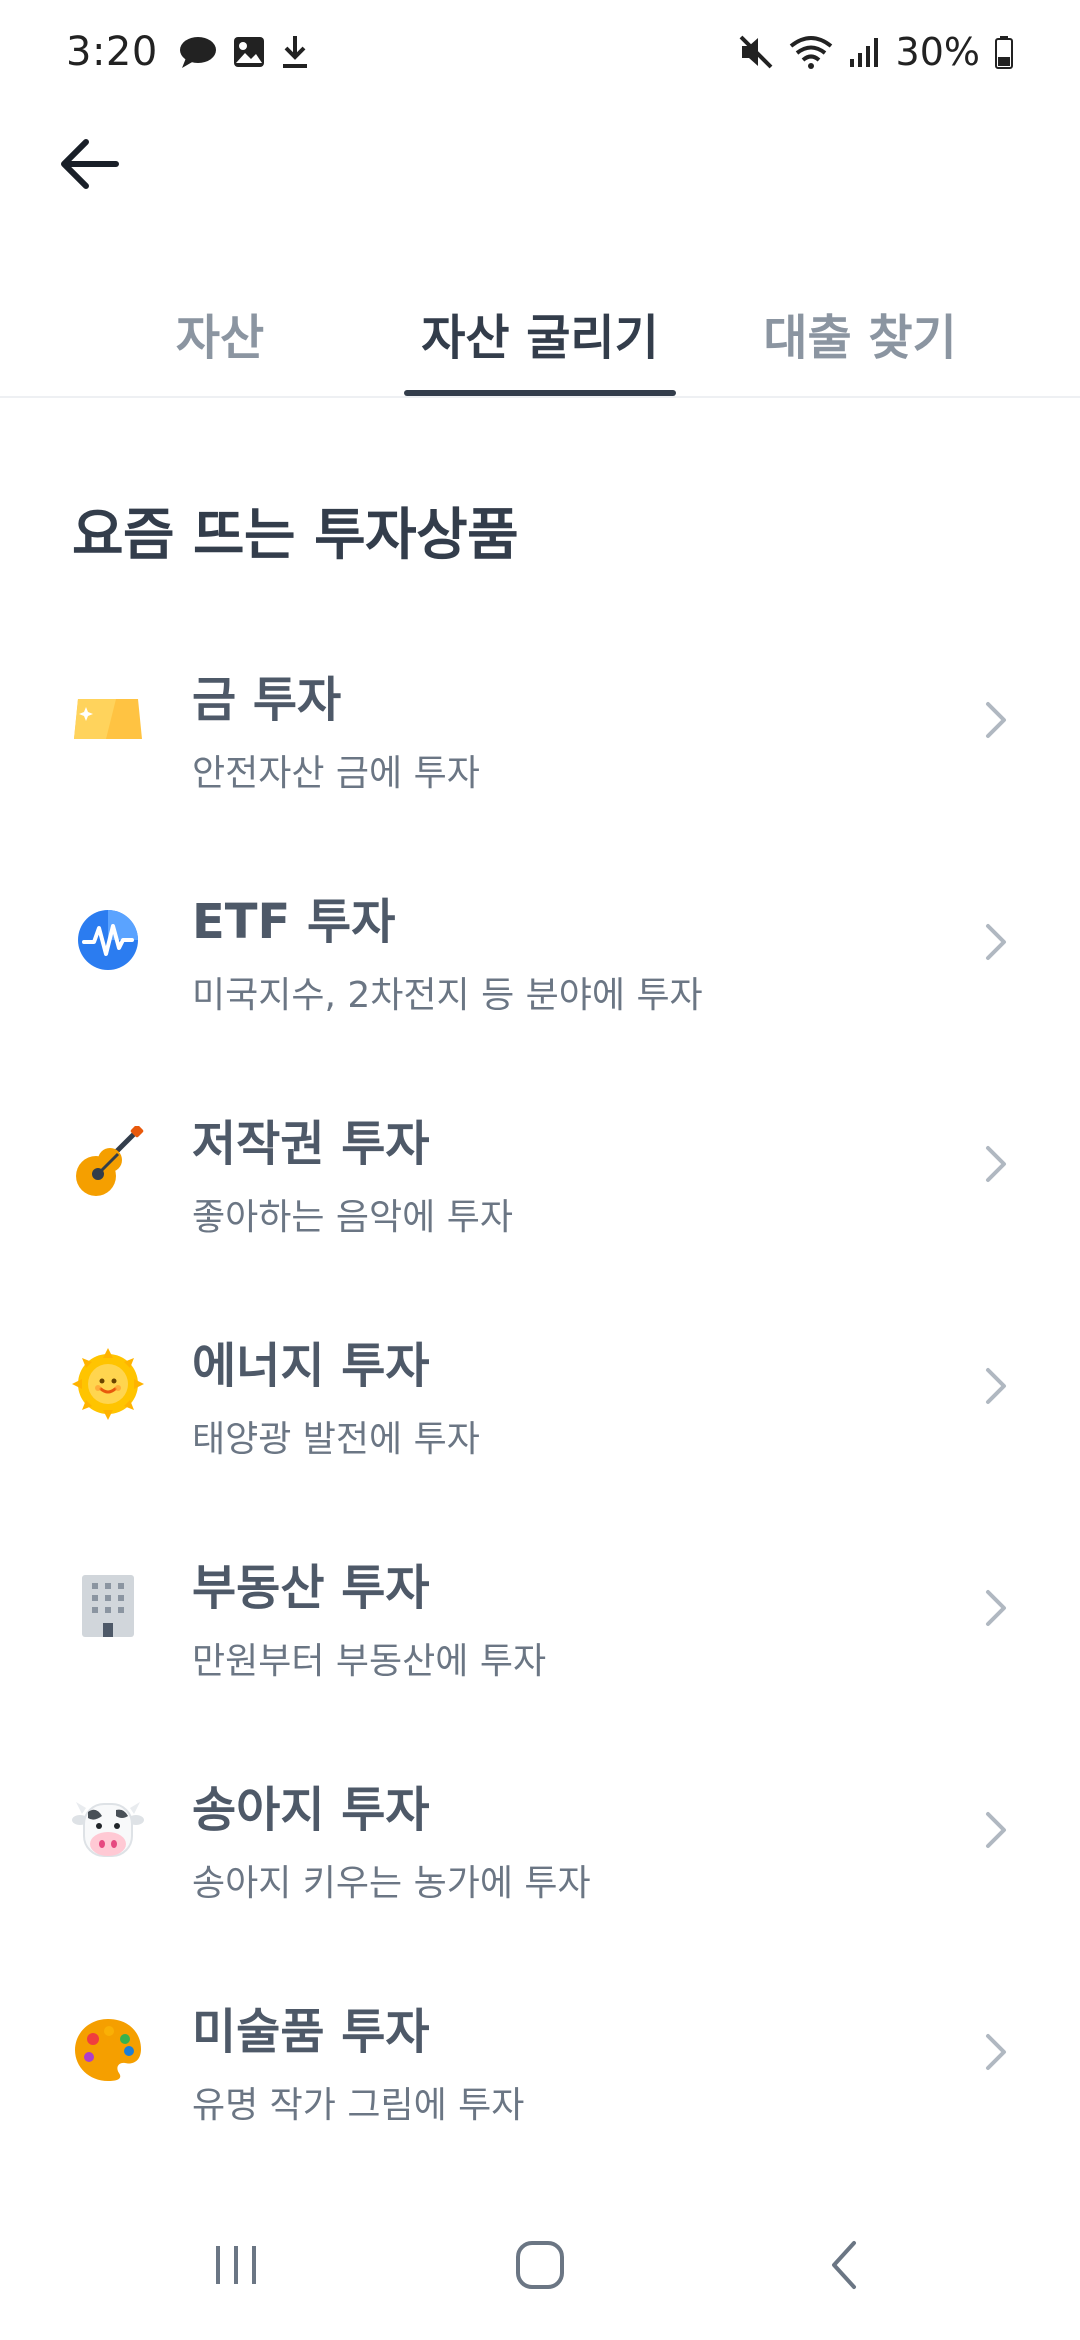  What do you see at coordinates (112, 52) in the screenshot?
I see `status-time: 3:20` at bounding box center [112, 52].